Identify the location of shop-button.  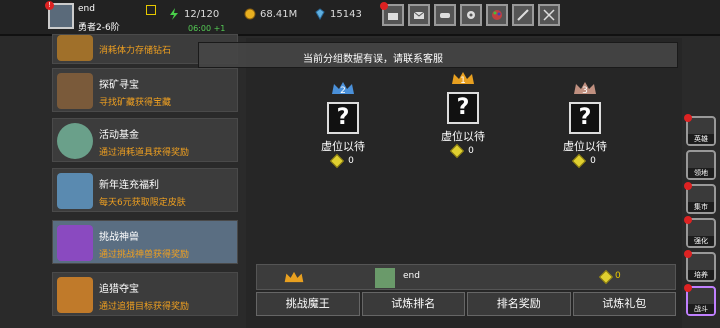
(392, 14).